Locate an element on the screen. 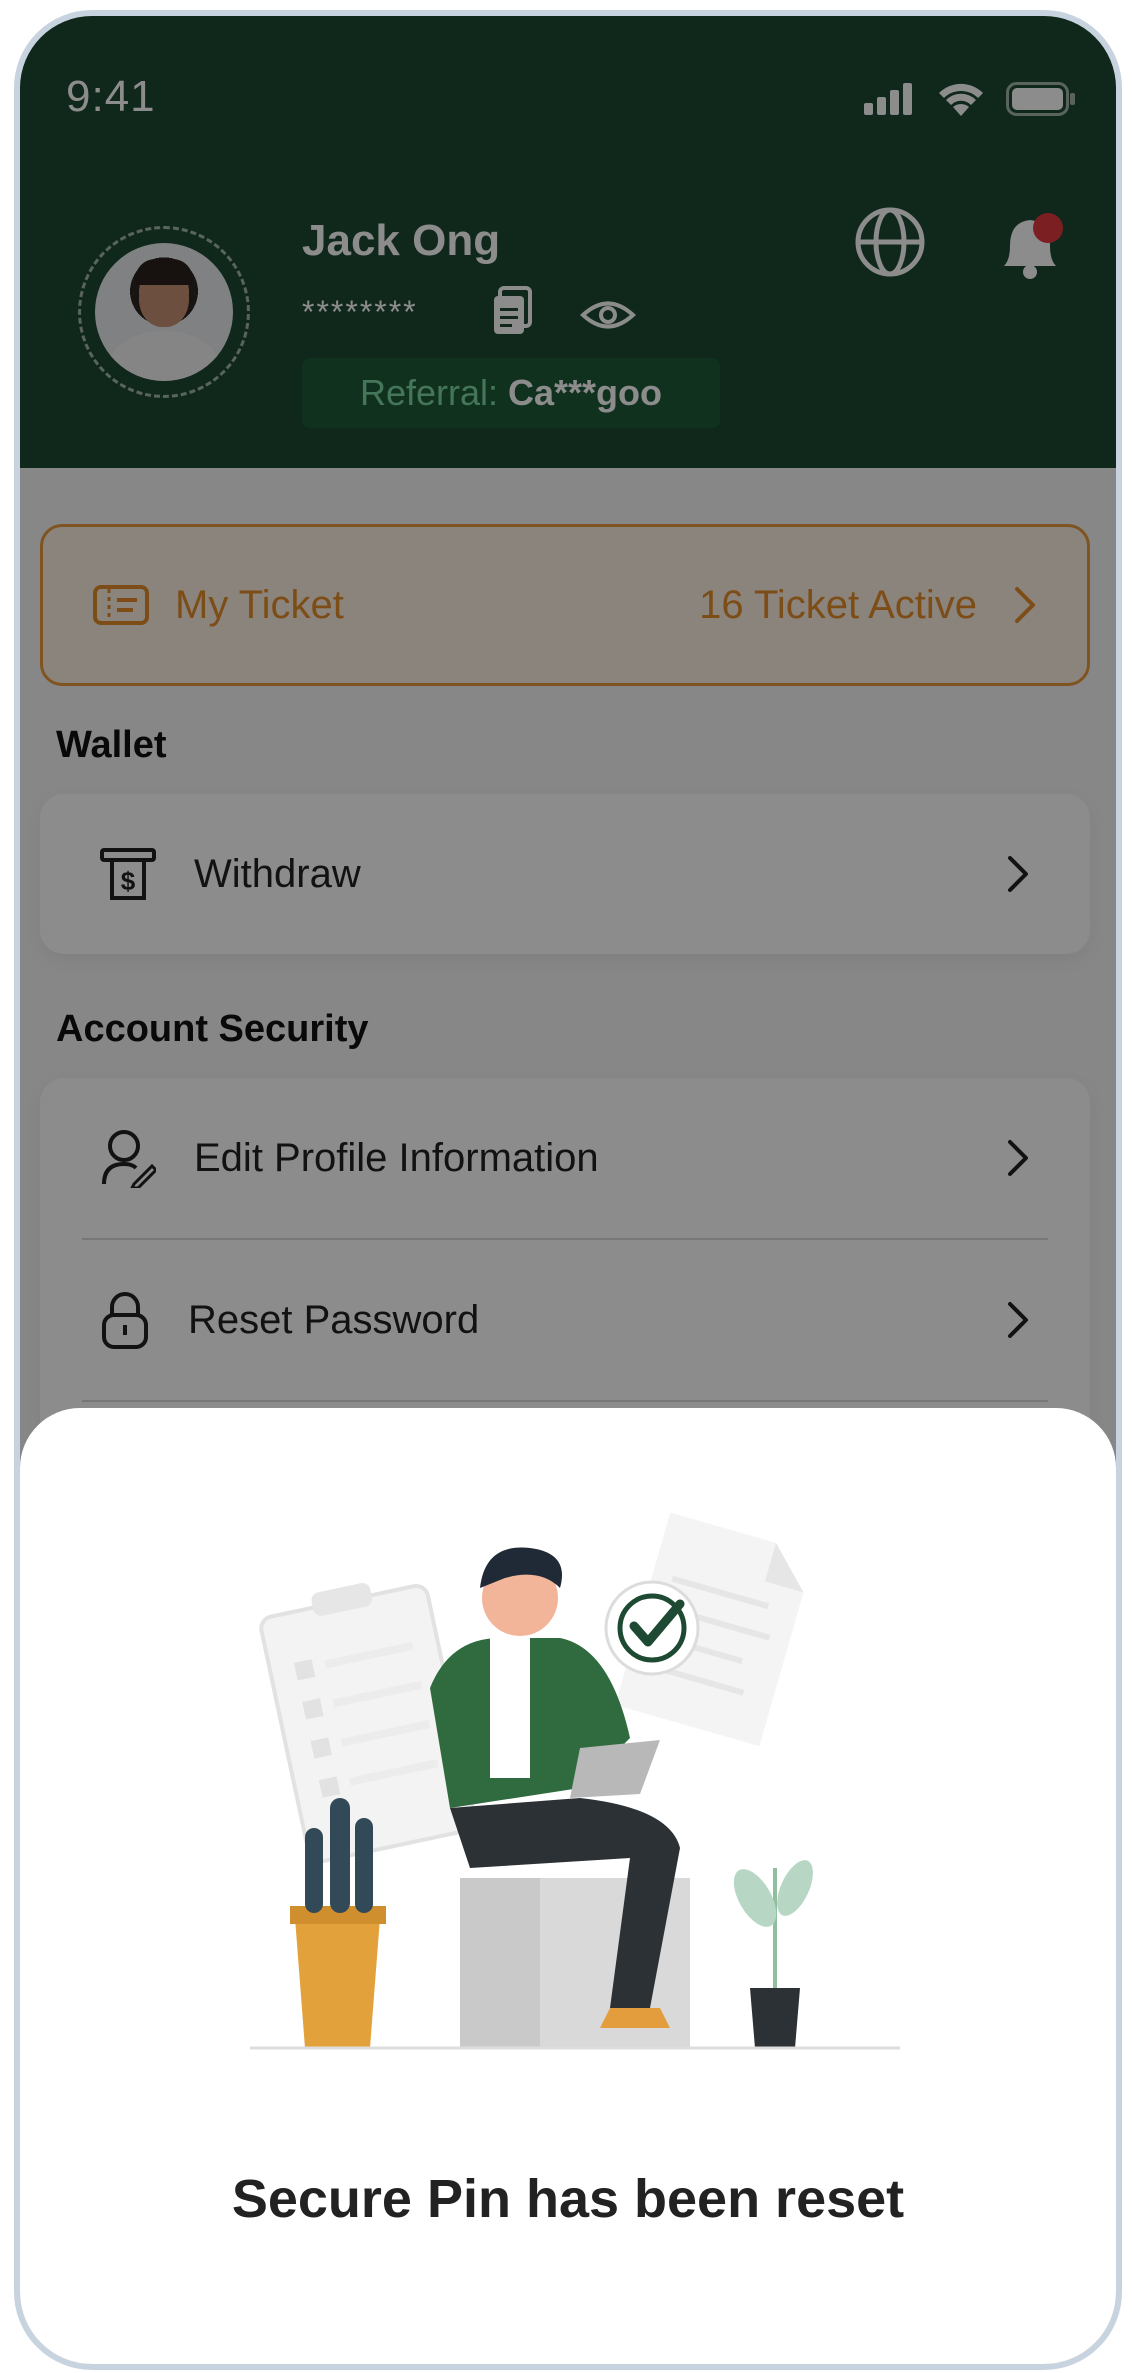 The height and width of the screenshot is (2373, 1132). pin-reset-illustration is located at coordinates (575, 1781).